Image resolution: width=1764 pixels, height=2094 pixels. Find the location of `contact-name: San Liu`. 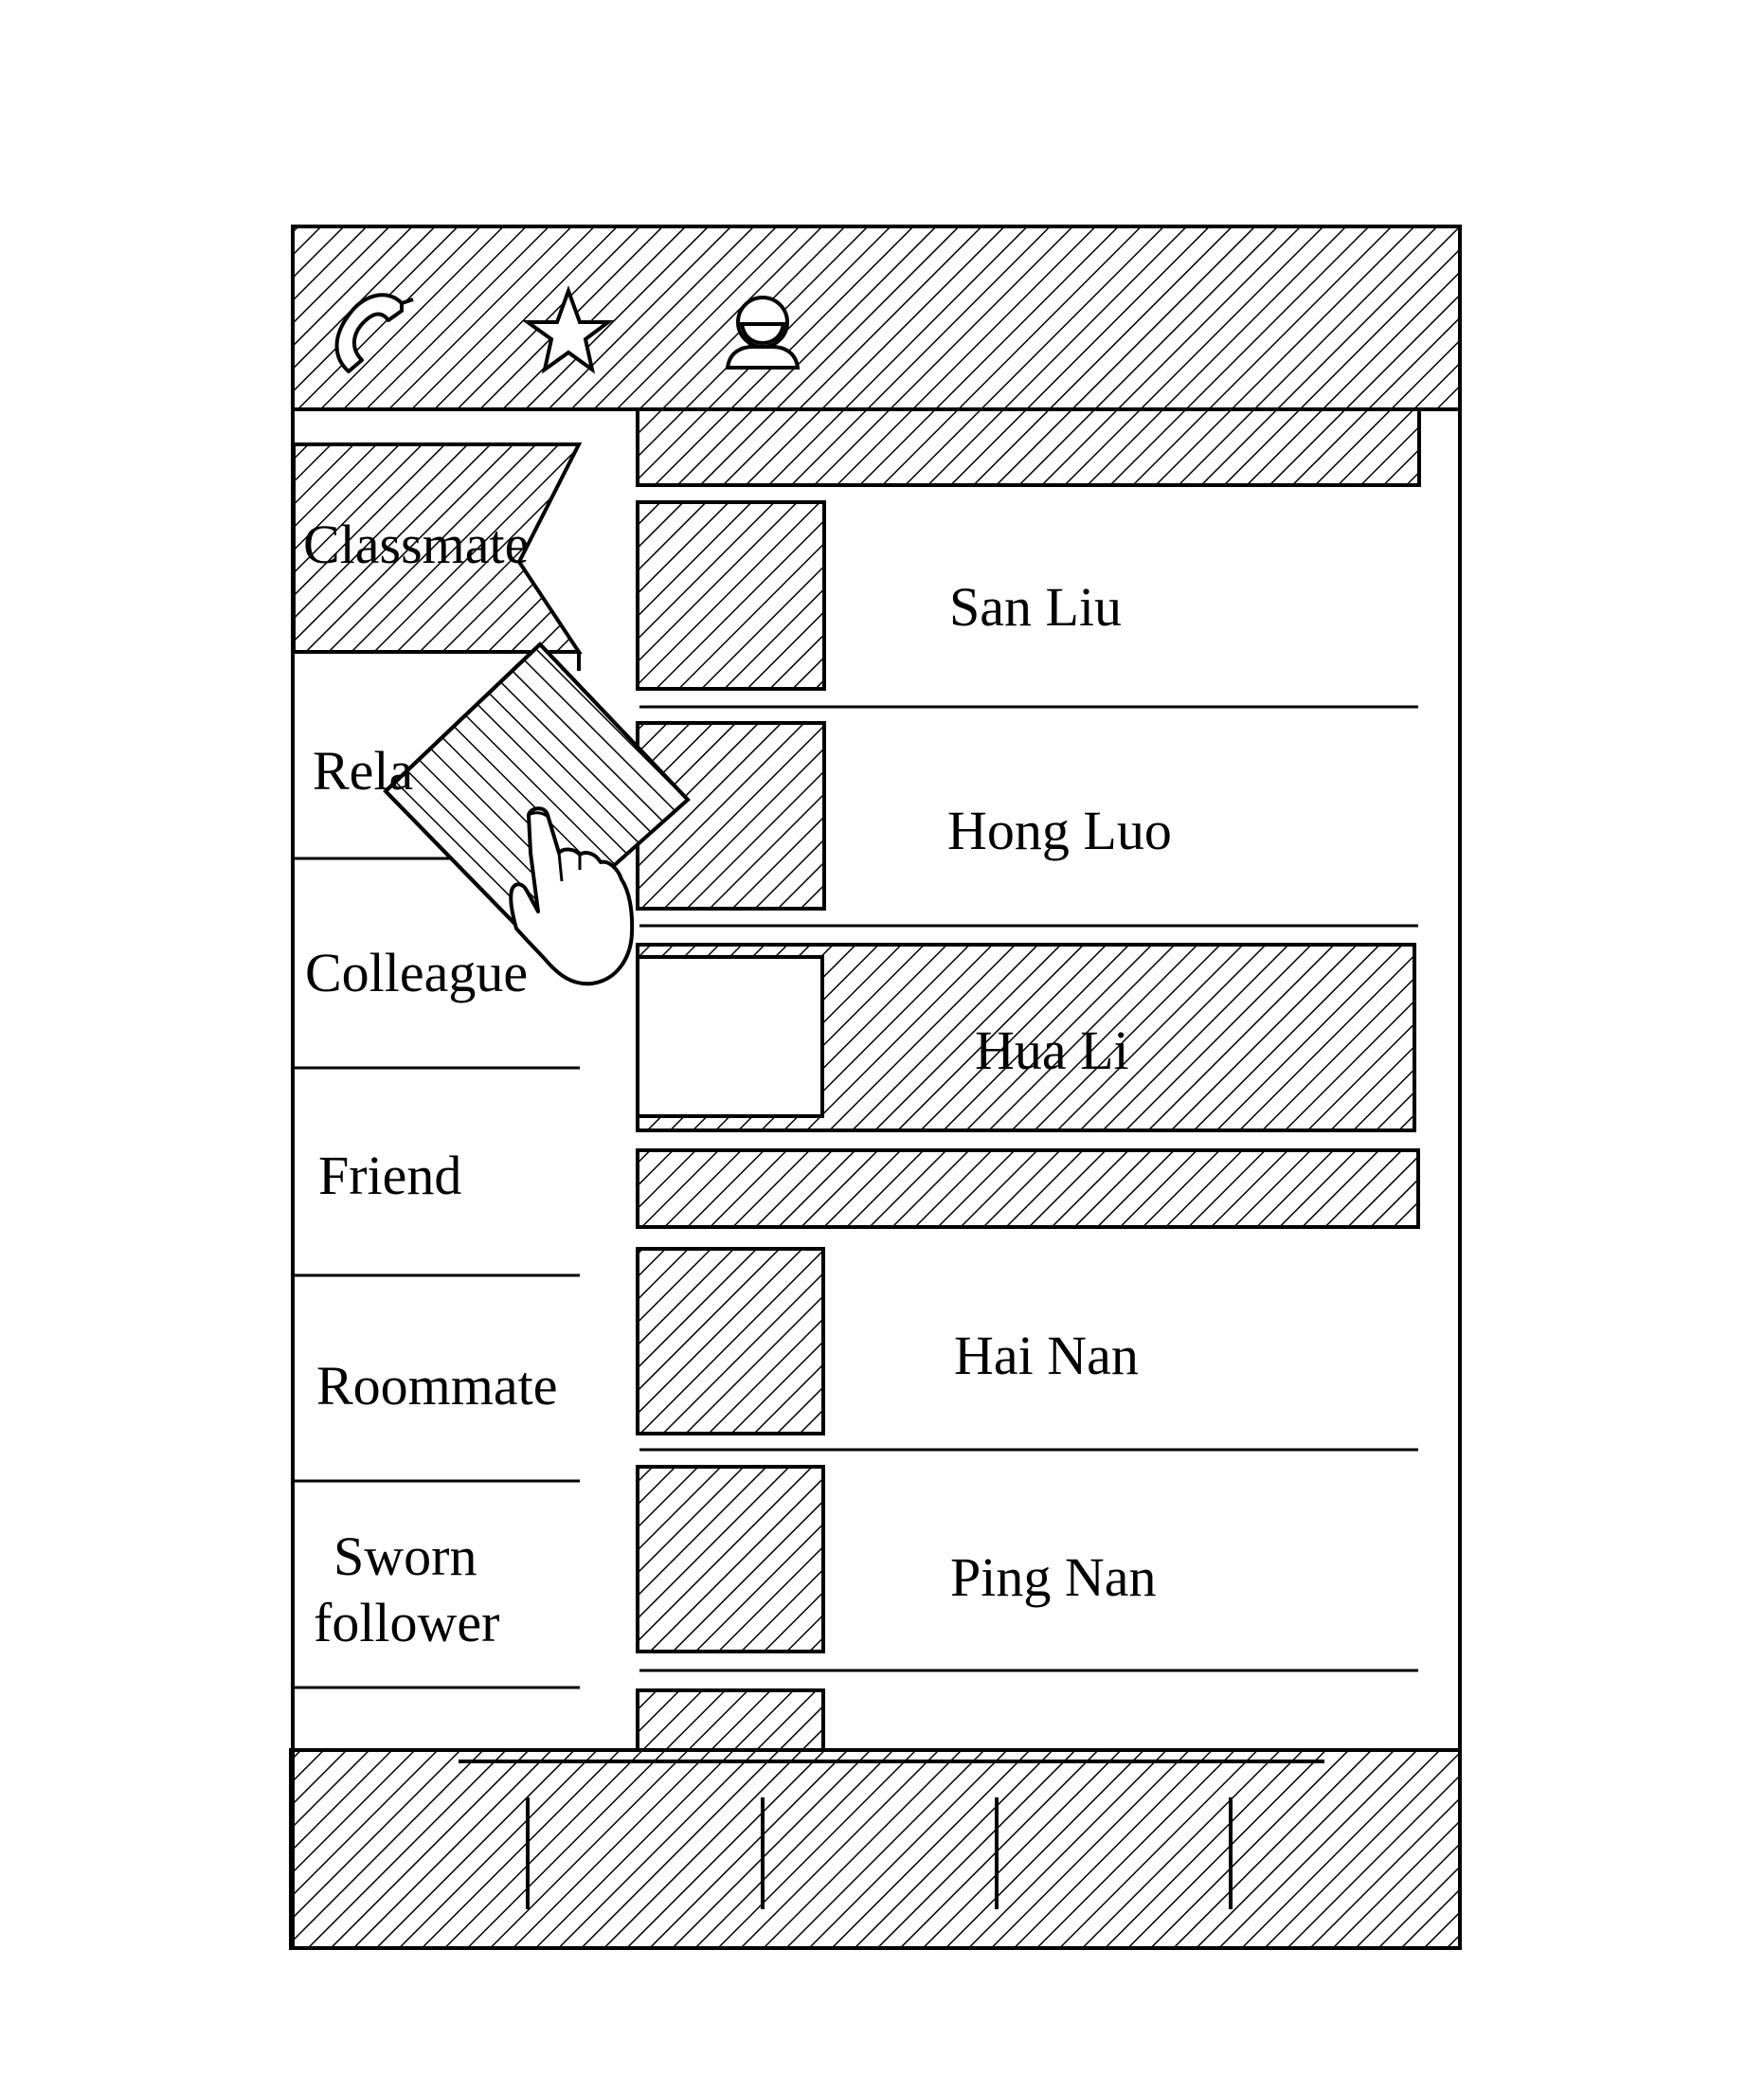

contact-name: San Liu is located at coordinates (1036, 607).